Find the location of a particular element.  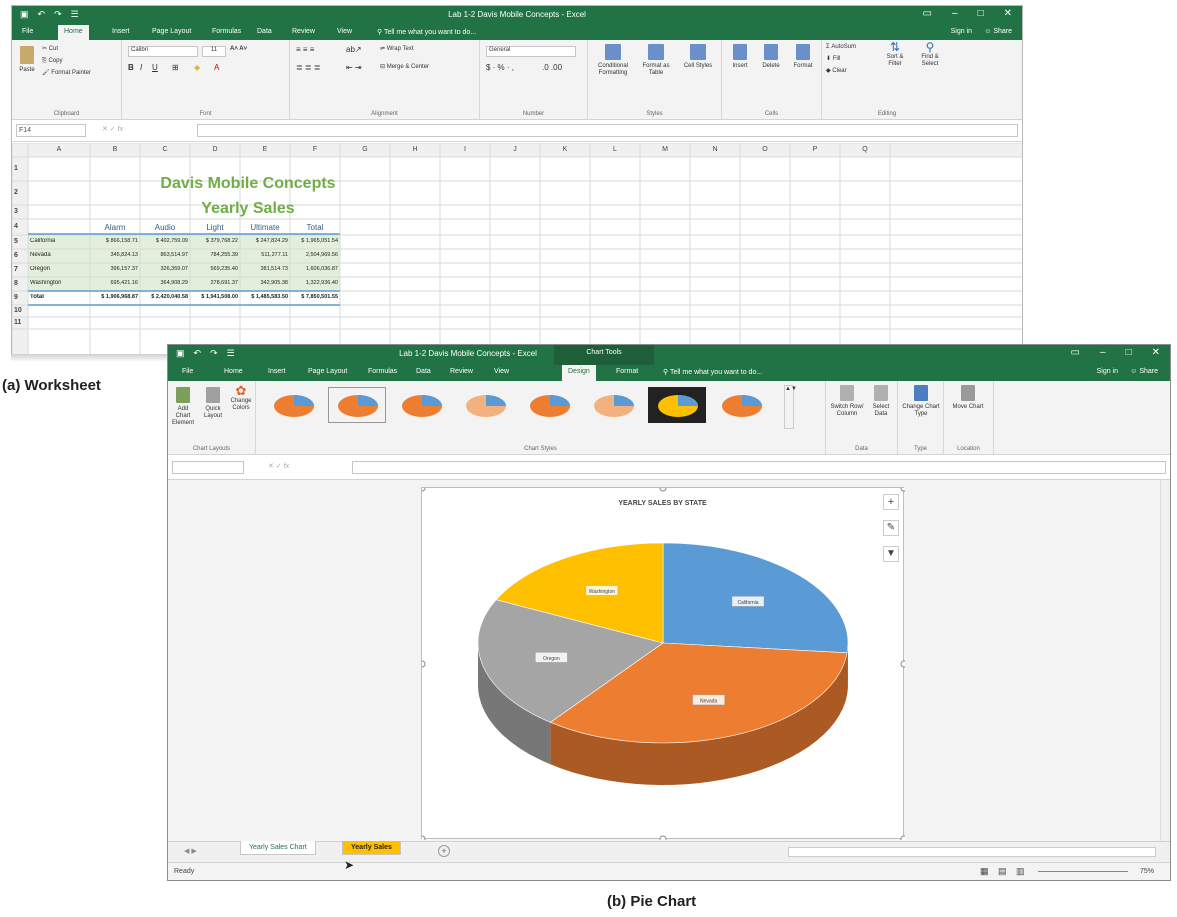

chart-styles-button: ✎ is located at coordinates (891, 528).